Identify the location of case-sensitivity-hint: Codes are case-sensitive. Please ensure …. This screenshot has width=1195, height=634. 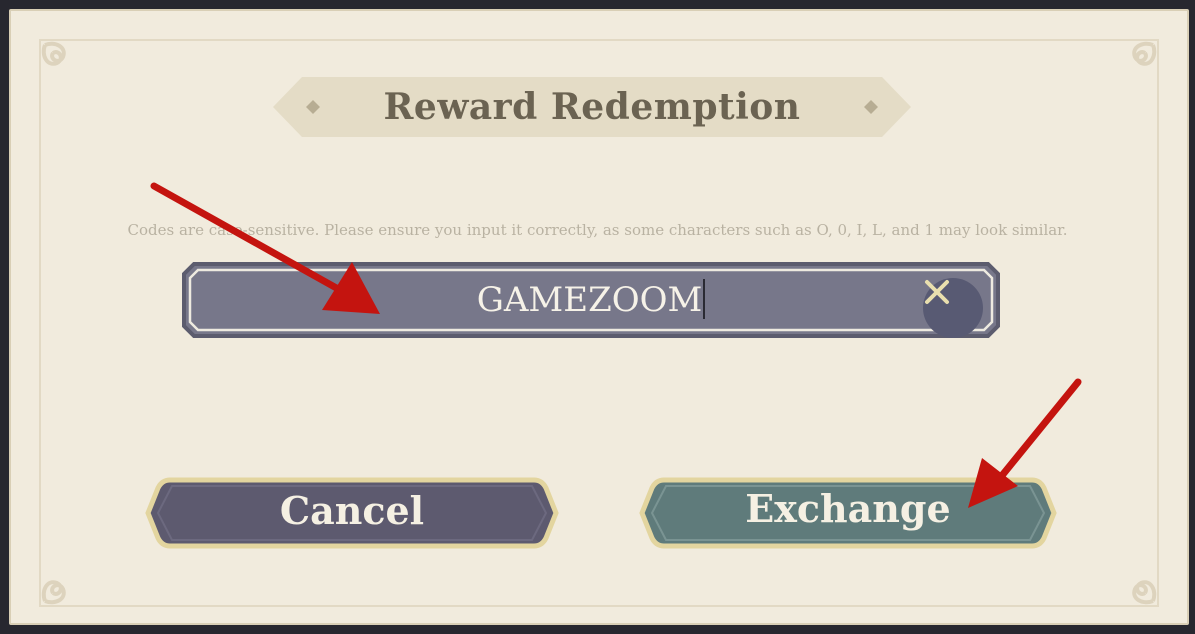
(597, 230).